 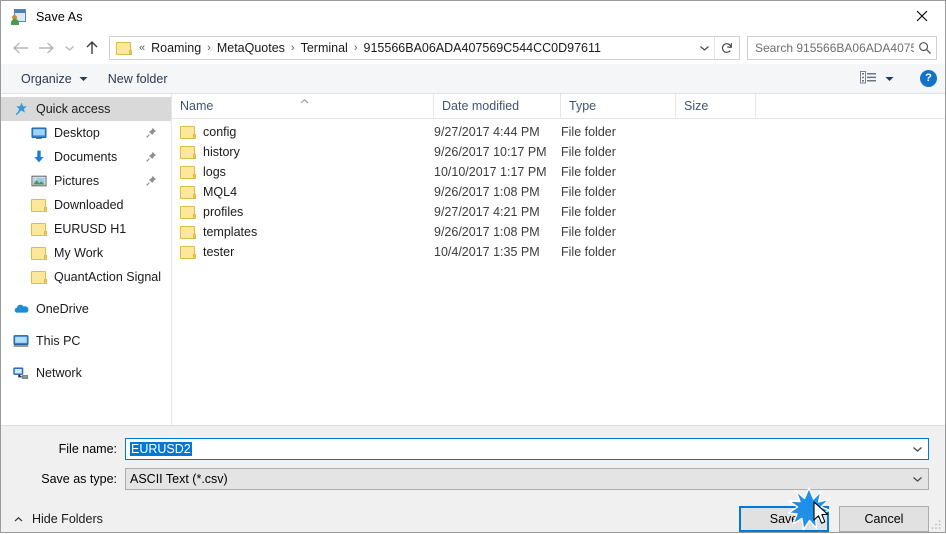 I want to click on file-name-value: EURUSD2, so click(x=161, y=449).